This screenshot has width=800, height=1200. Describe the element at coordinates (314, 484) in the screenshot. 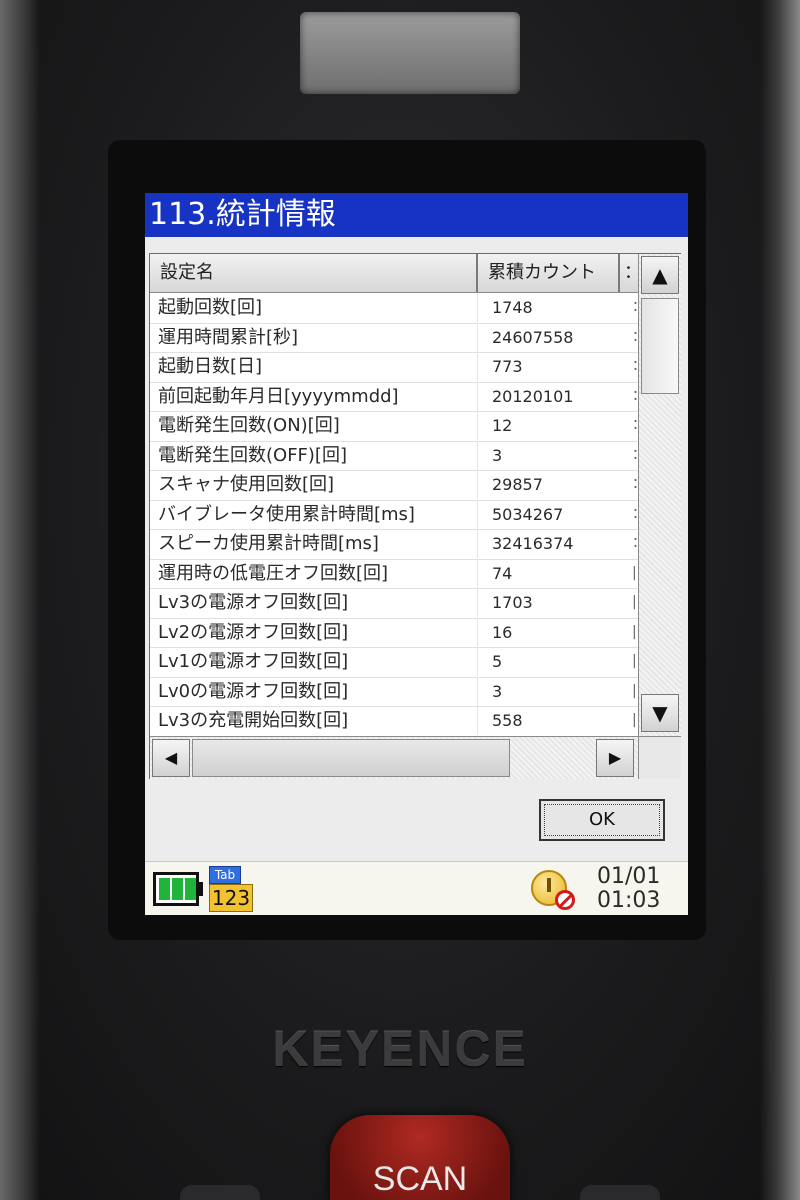

I see `setting-name-cell: スキャナ使用回数[回]` at that location.